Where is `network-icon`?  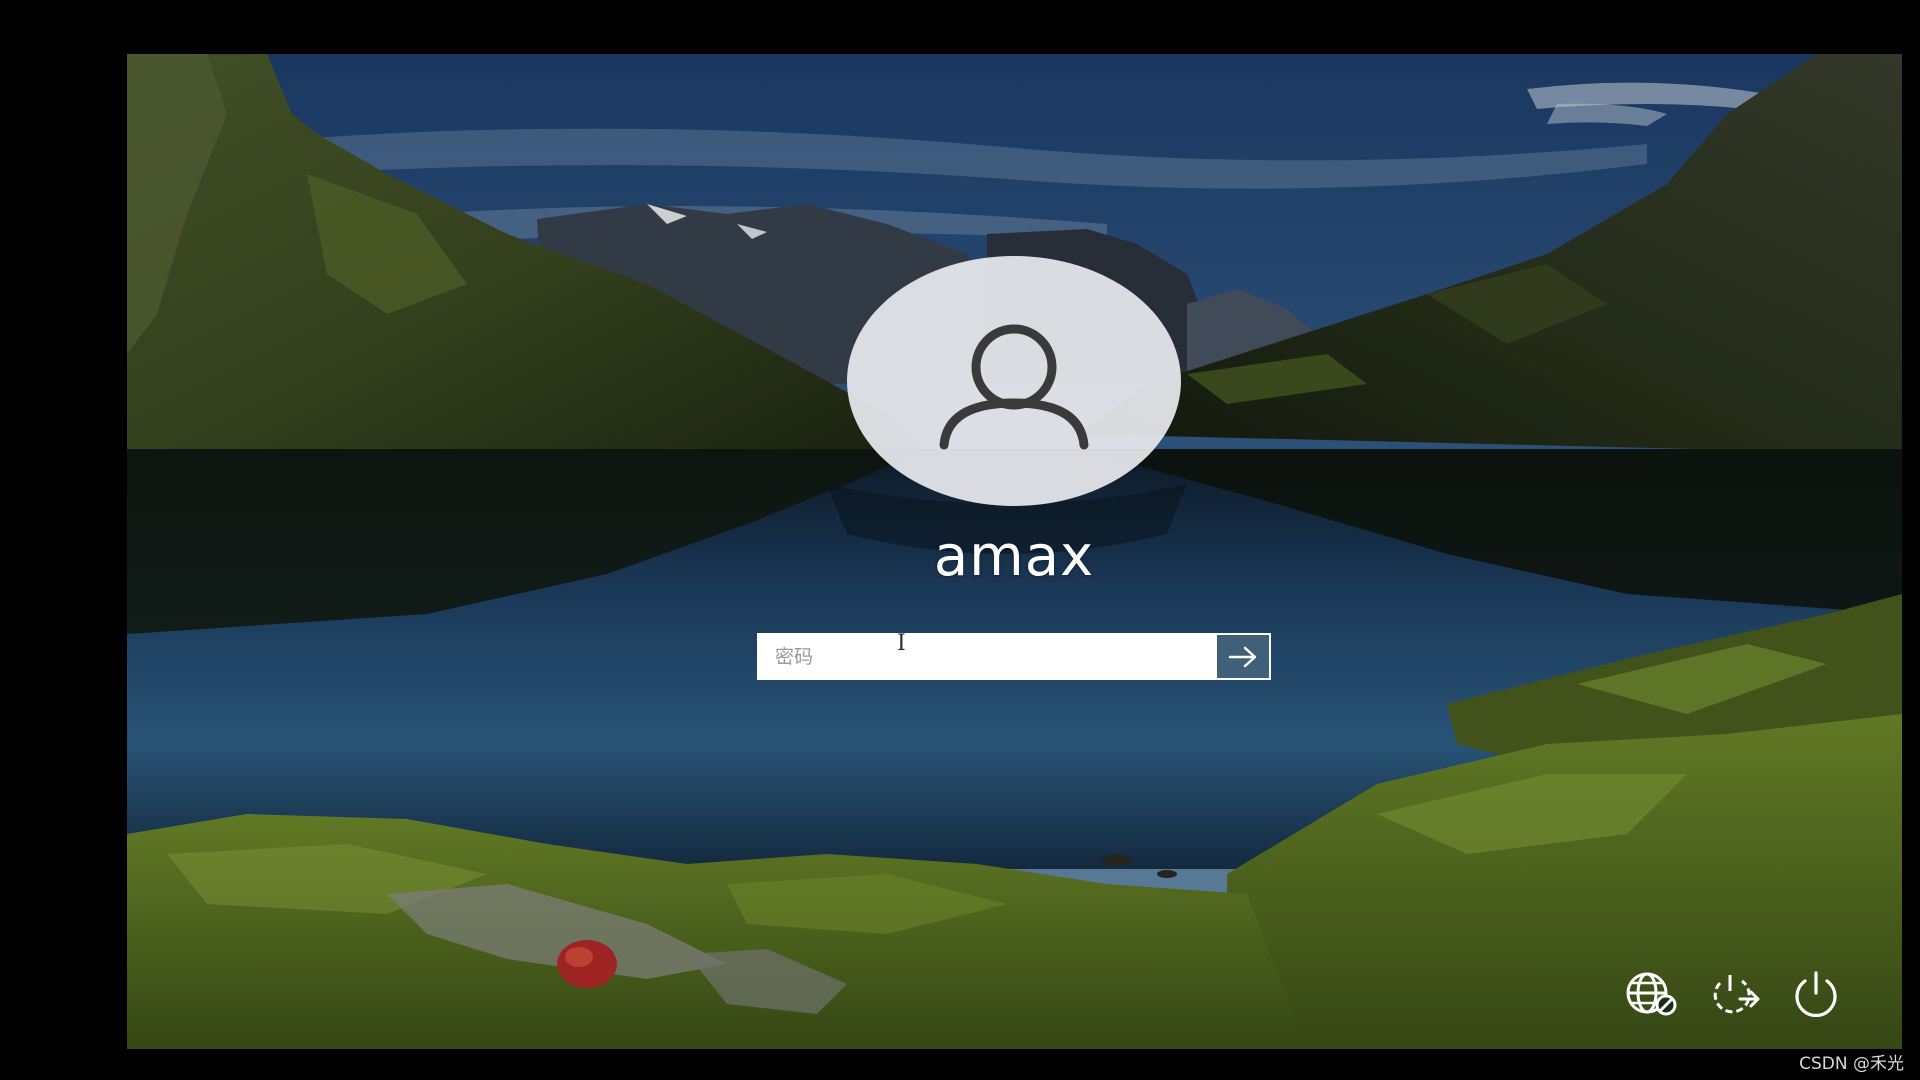 network-icon is located at coordinates (1651, 994).